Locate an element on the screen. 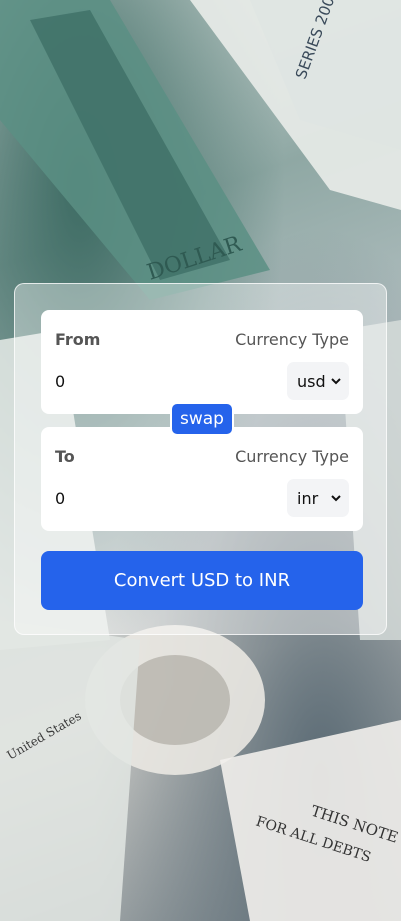 Image resolution: width=401 pixels, height=921 pixels. to-panel: To Currency Type inr is located at coordinates (202, 479).